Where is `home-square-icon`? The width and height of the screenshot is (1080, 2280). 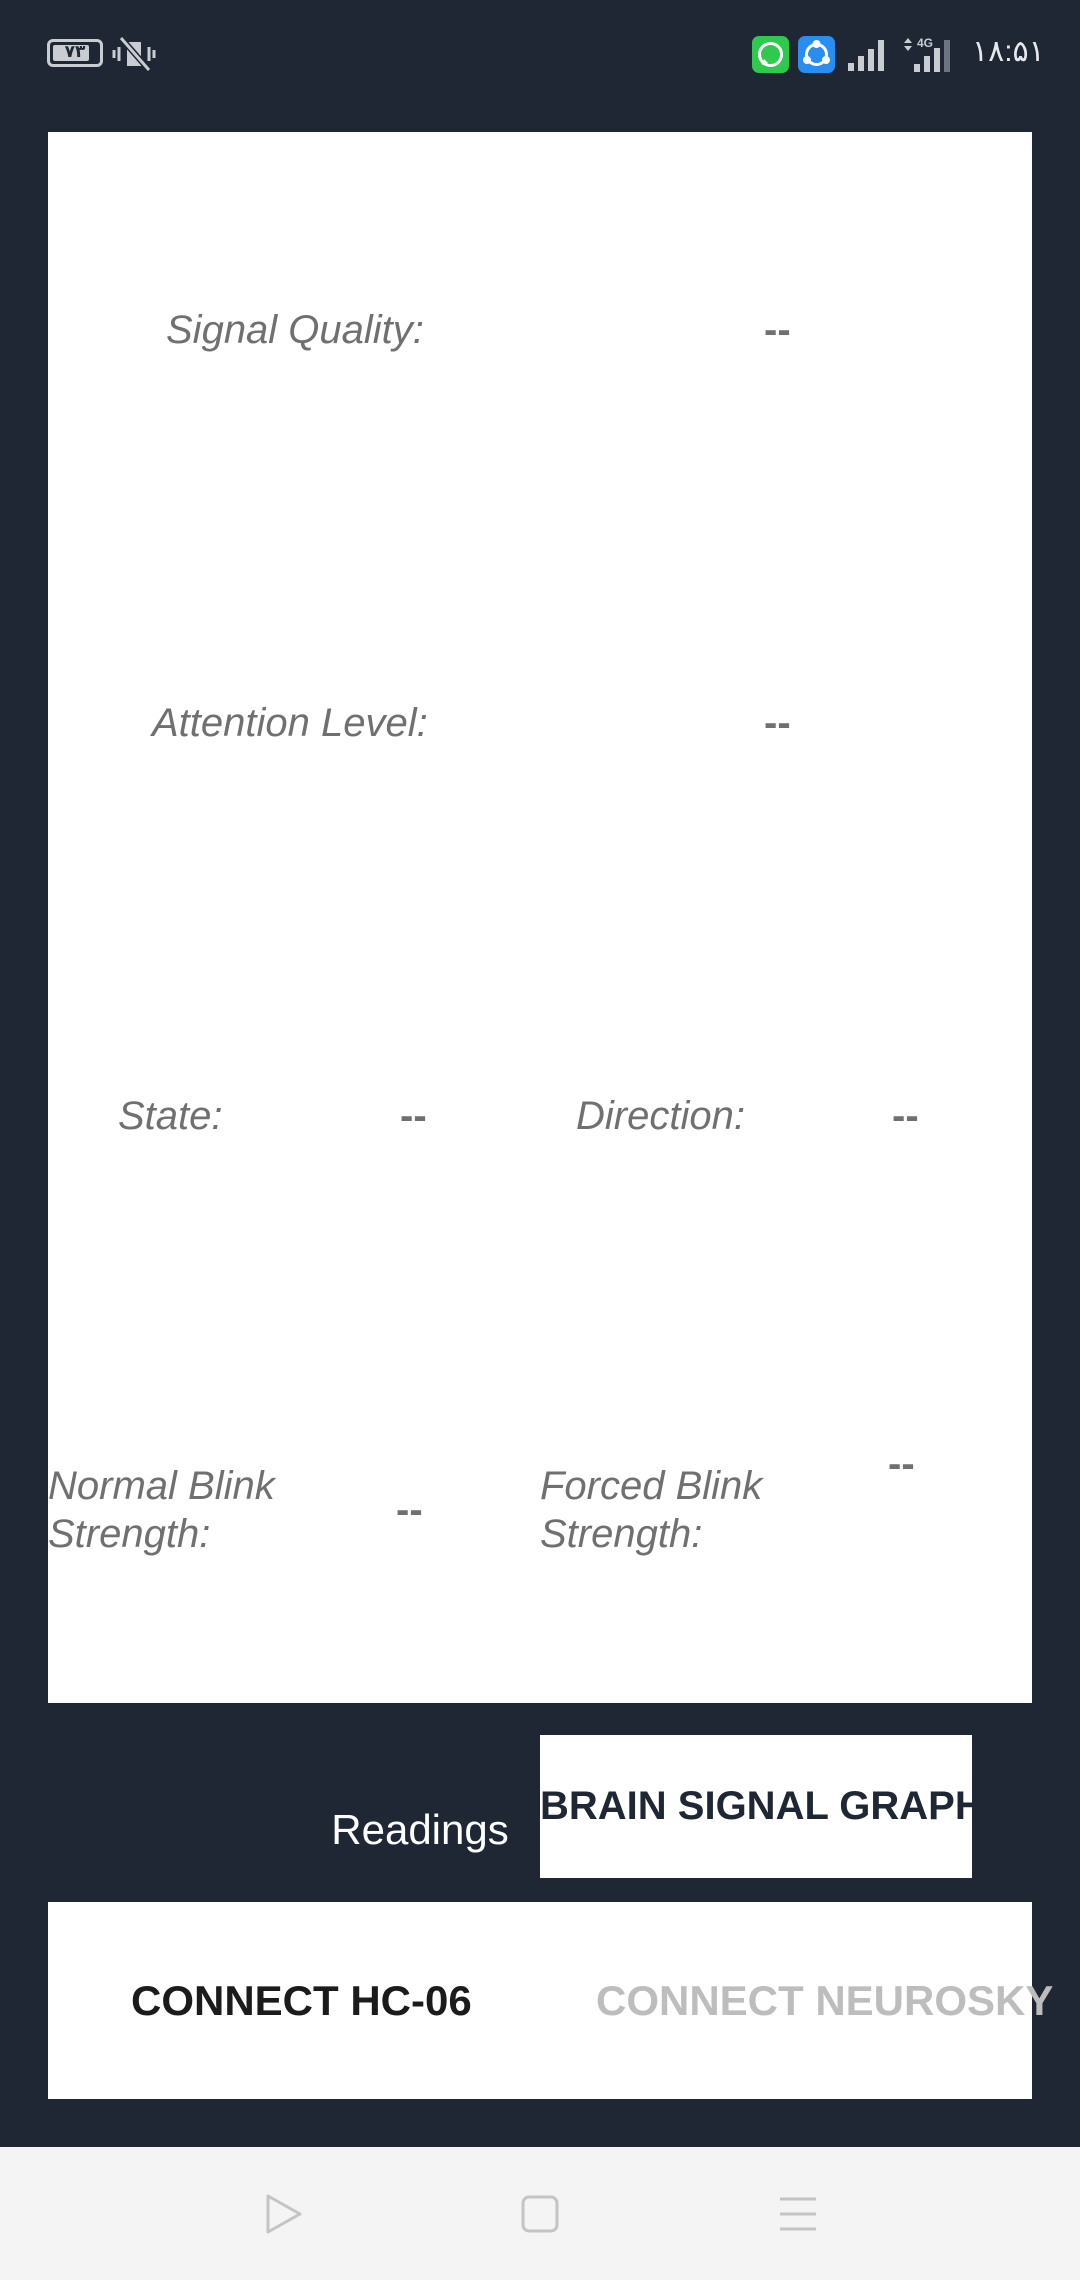
home-square-icon is located at coordinates (540, 2214).